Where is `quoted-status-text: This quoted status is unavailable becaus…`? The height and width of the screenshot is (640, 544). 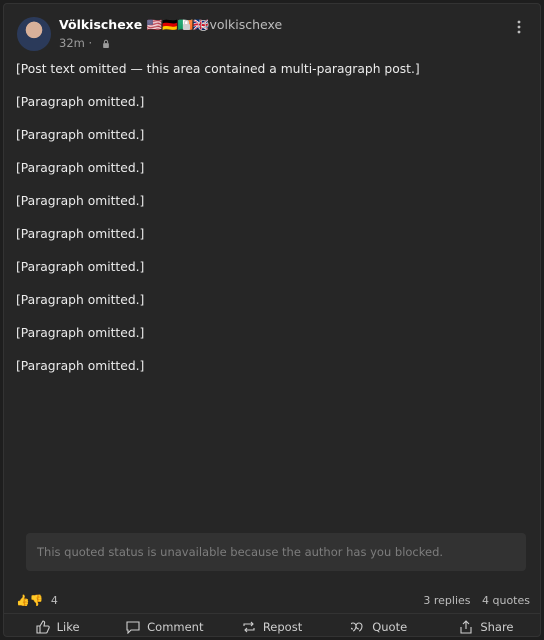
quoted-status-text: This quoted status is unavailable becaus… is located at coordinates (240, 552).